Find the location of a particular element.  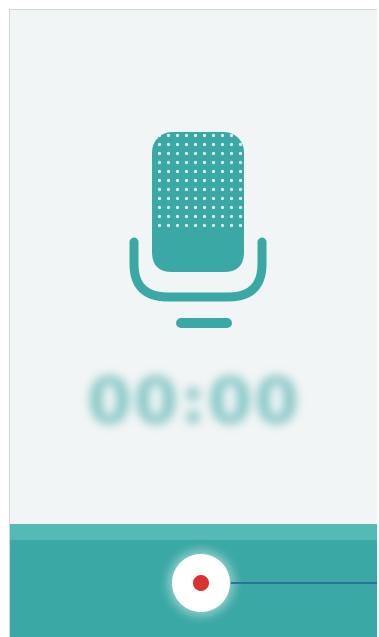

record-button is located at coordinates (201, 583).